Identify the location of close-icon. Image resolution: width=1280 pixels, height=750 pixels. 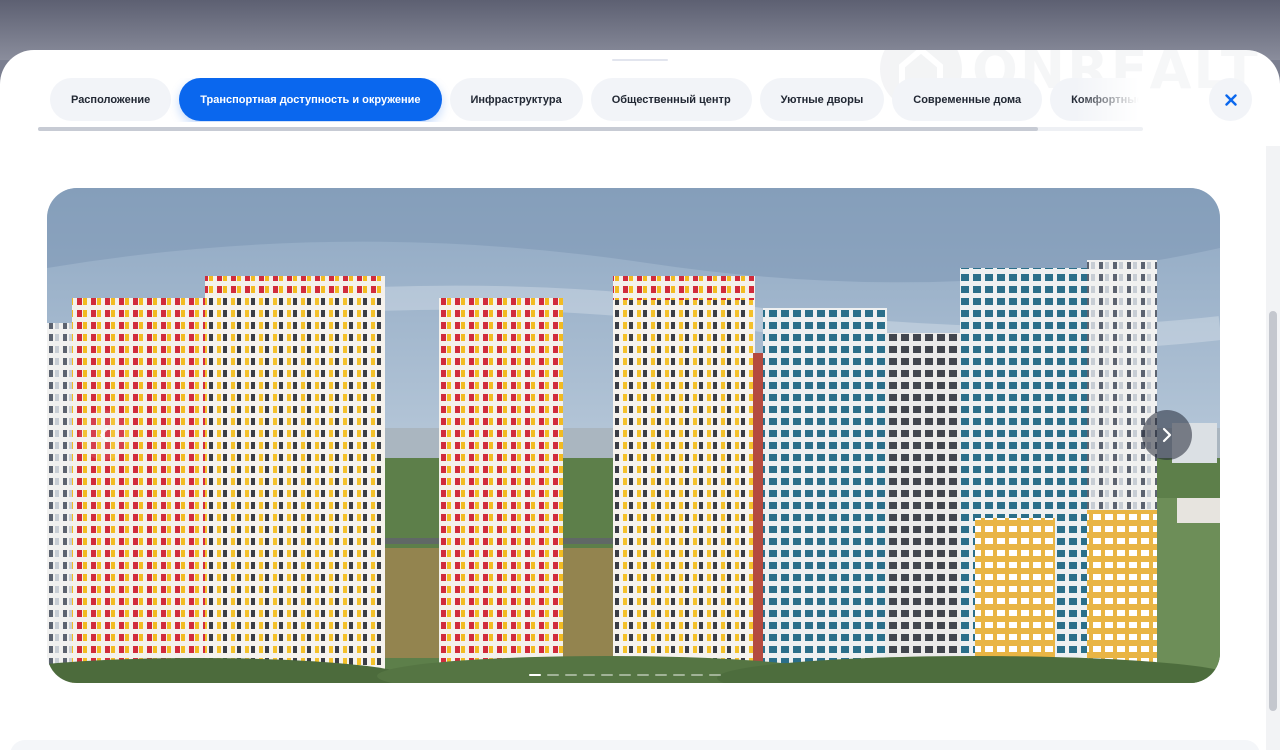
(1230, 99).